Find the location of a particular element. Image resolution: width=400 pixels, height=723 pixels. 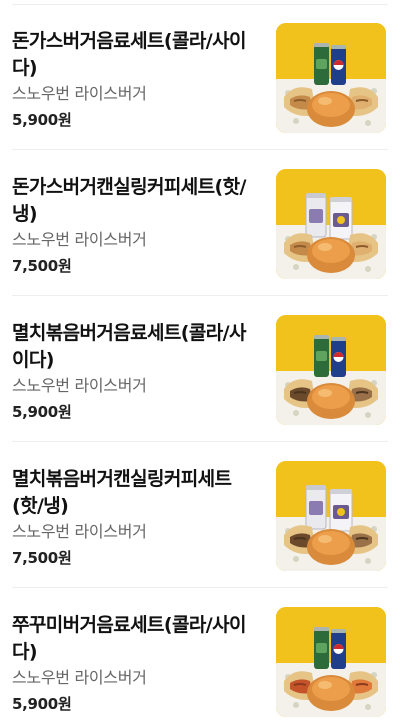

menu-item-name: 멸치볶음버거캔실링커피세트(핫/냉) is located at coordinates (122, 492).